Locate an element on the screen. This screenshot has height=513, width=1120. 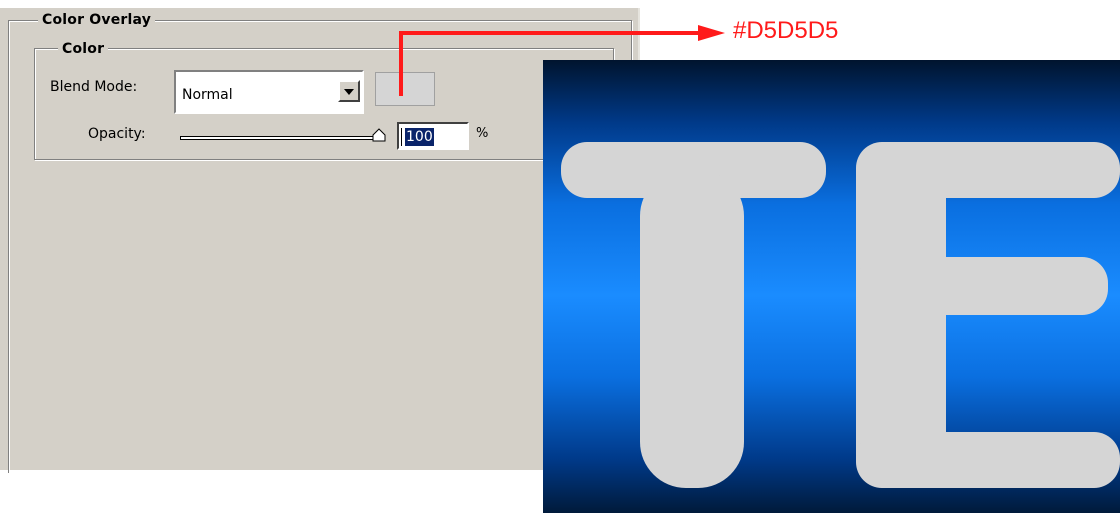
opacity-unit: % is located at coordinates (482, 133).